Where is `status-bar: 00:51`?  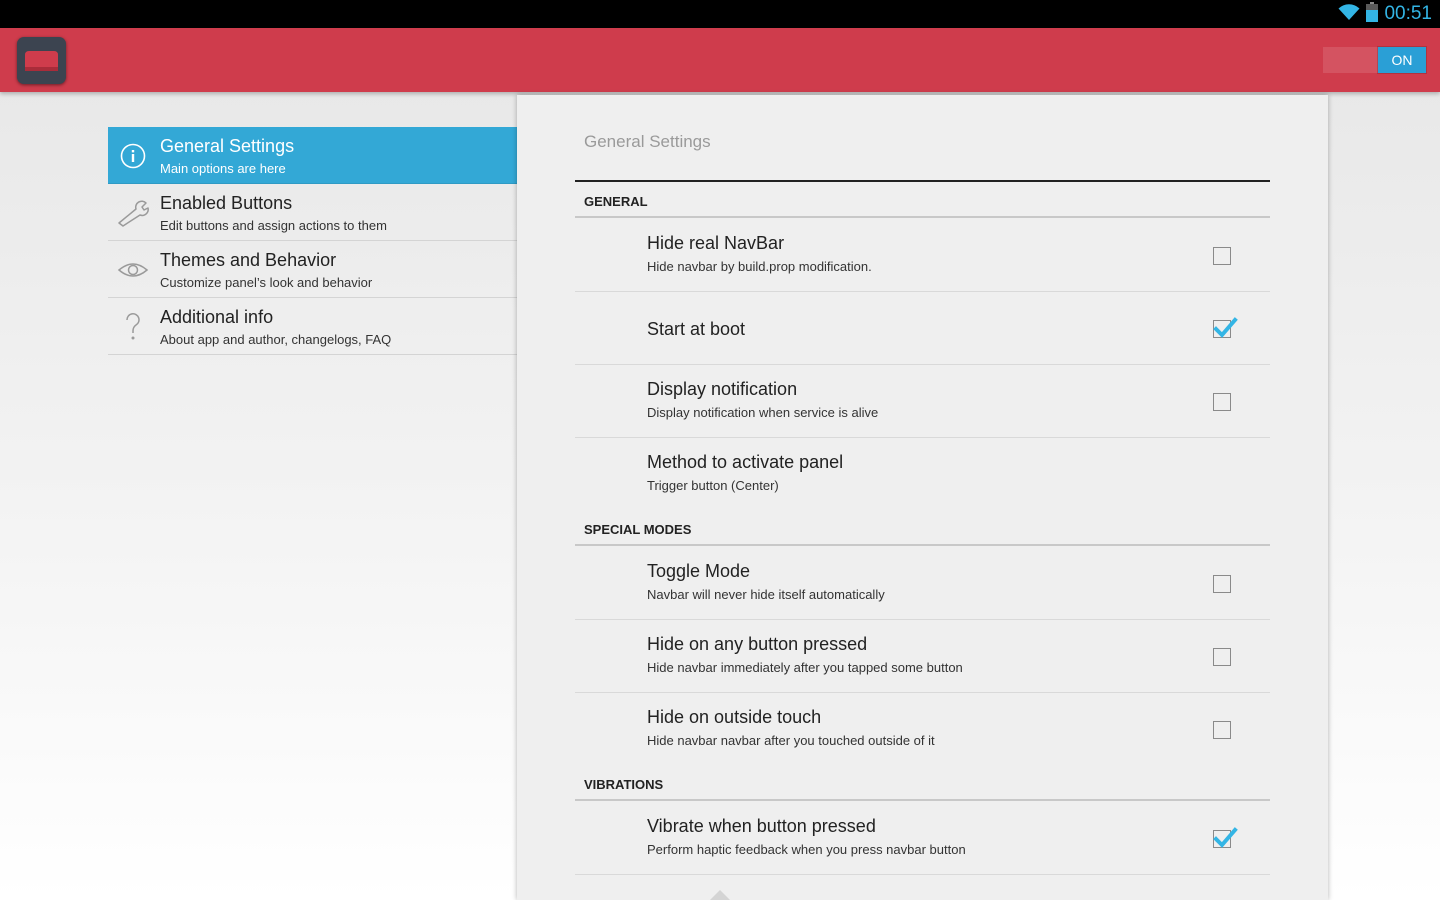
status-bar: 00:51 is located at coordinates (720, 14).